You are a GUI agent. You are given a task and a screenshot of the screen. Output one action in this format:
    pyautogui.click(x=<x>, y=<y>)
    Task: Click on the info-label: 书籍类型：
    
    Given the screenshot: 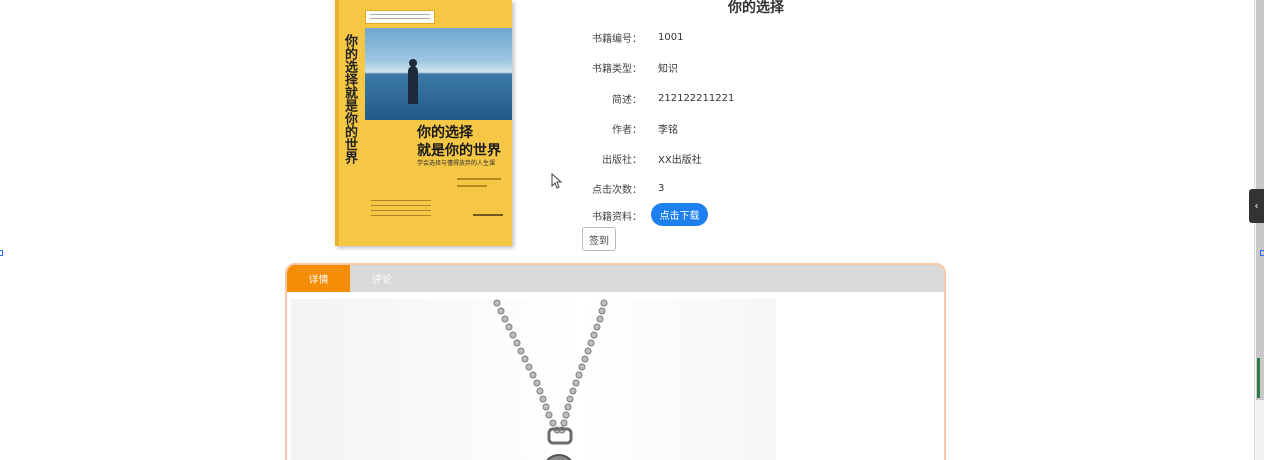 What is the action you would take?
    pyautogui.click(x=617, y=69)
    